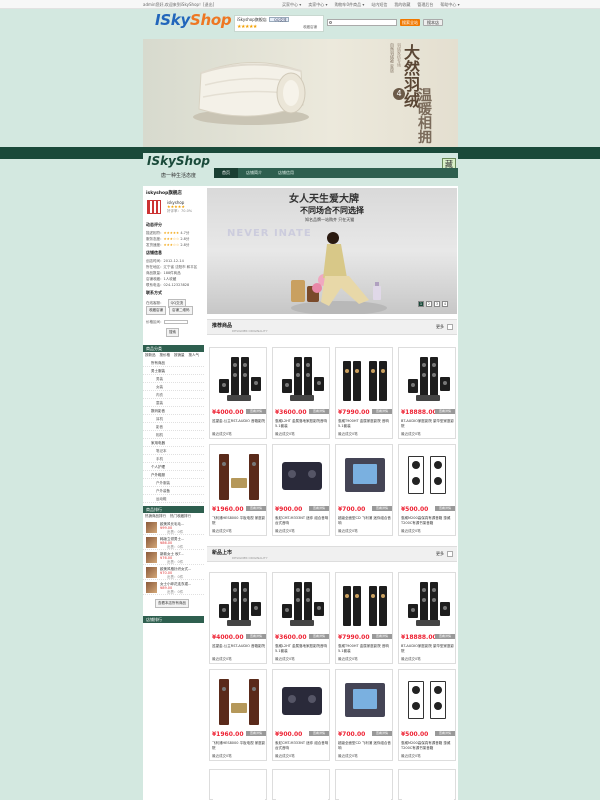 The height and width of the screenshot is (800, 600). What do you see at coordinates (180, 516) in the screenshot?
I see `rank-tab-hot-favorites: 热门收藏排行` at bounding box center [180, 516].